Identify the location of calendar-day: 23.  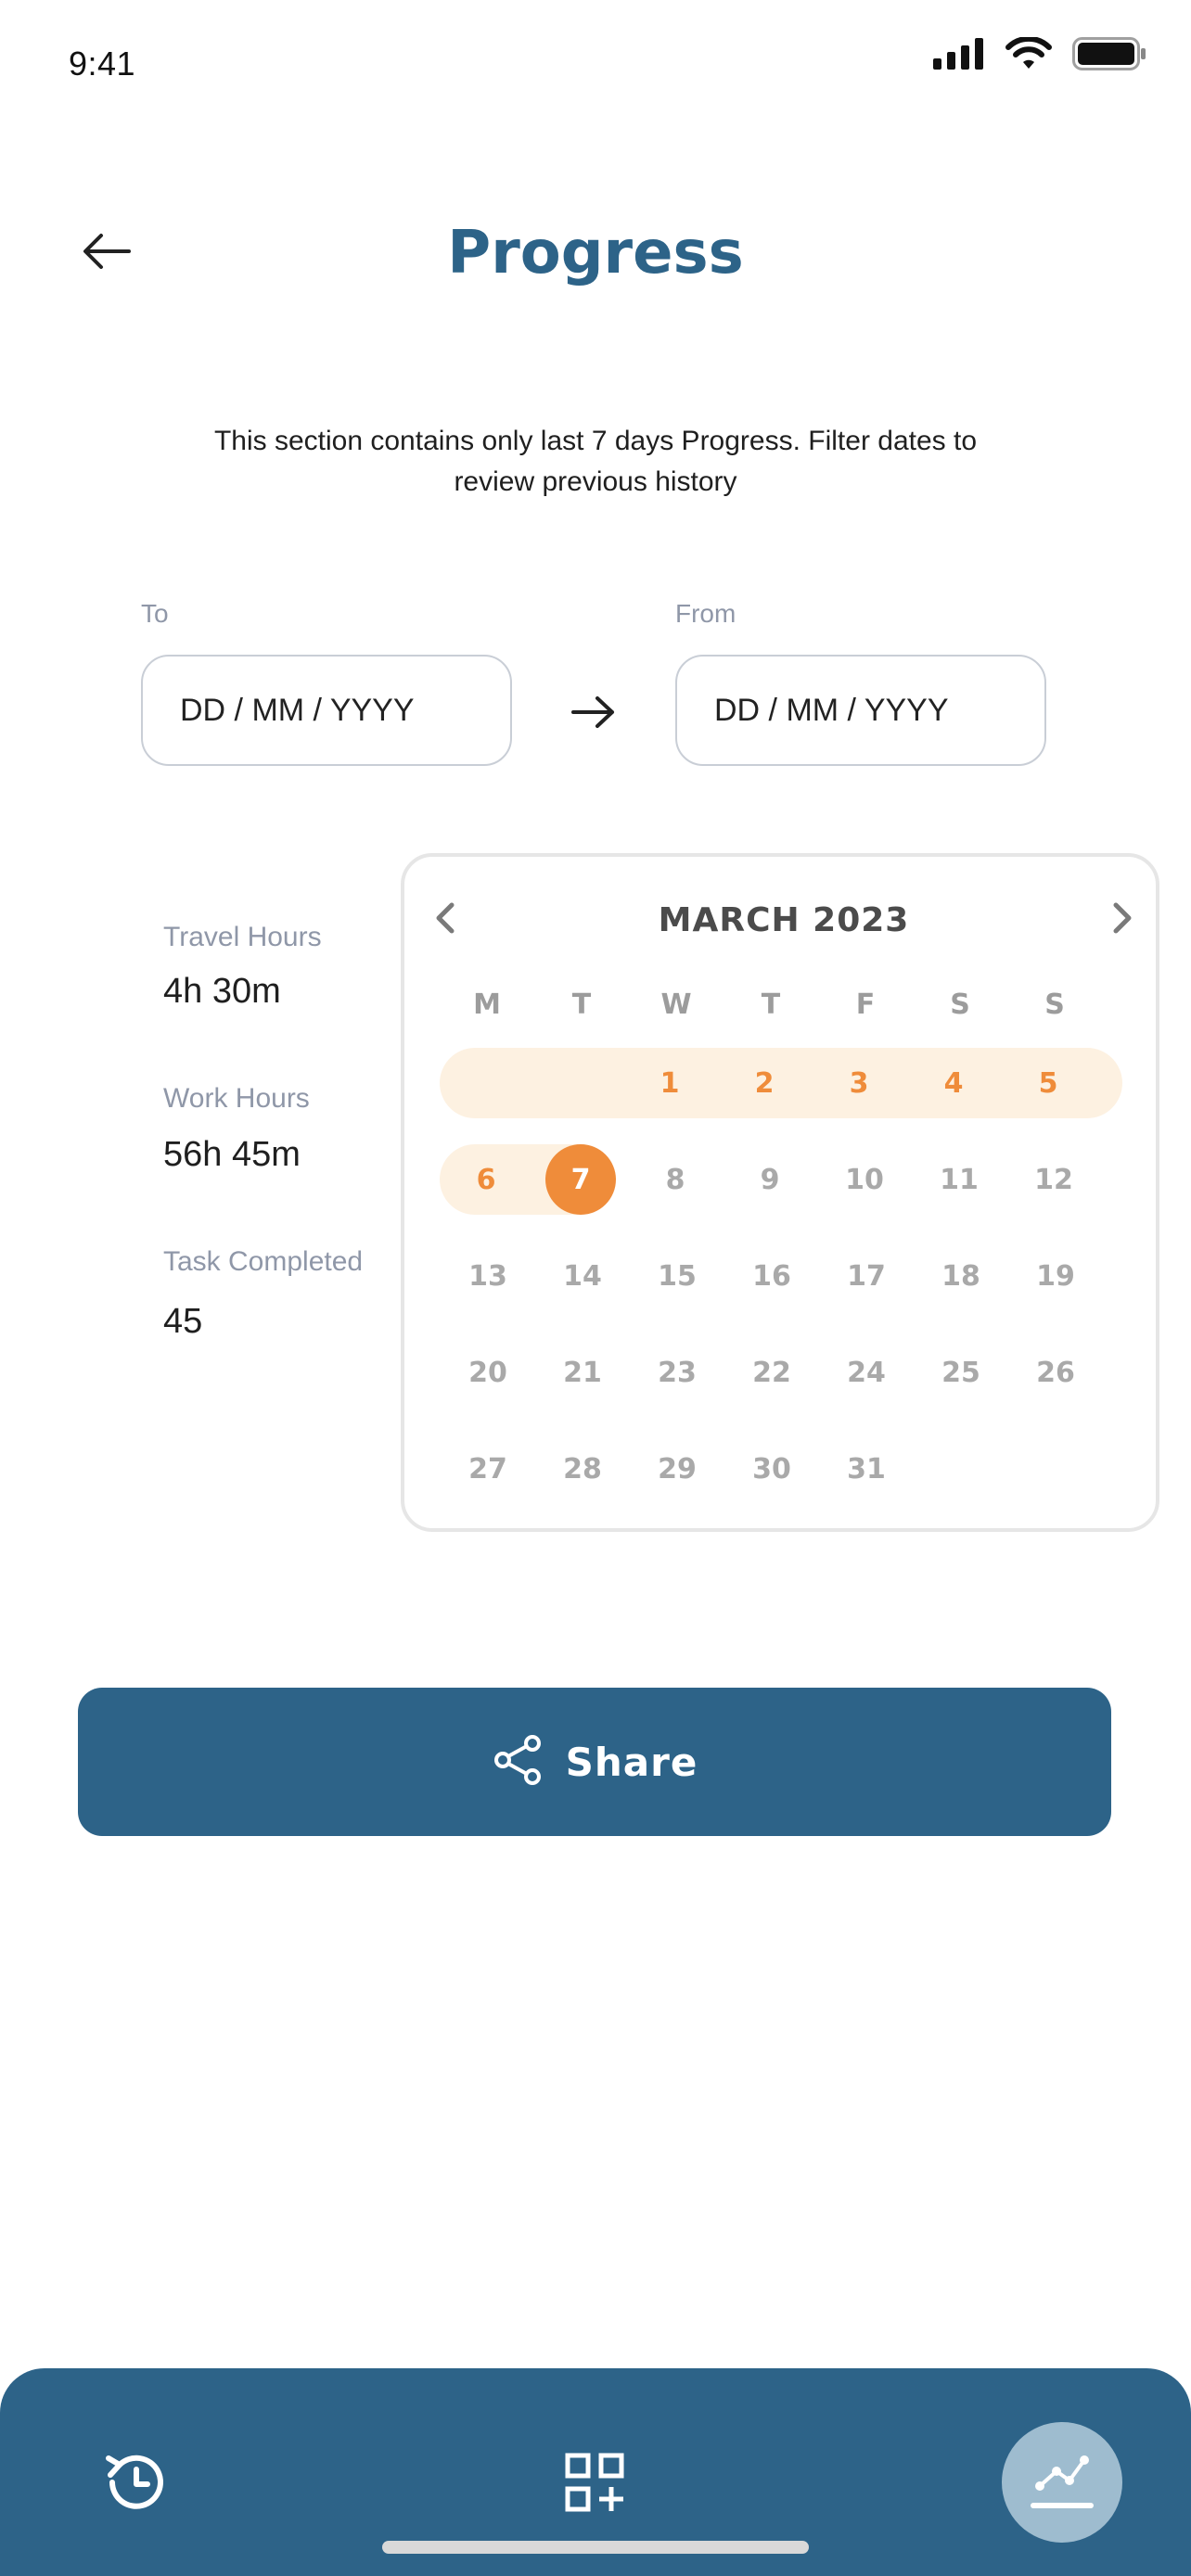
(677, 1372).